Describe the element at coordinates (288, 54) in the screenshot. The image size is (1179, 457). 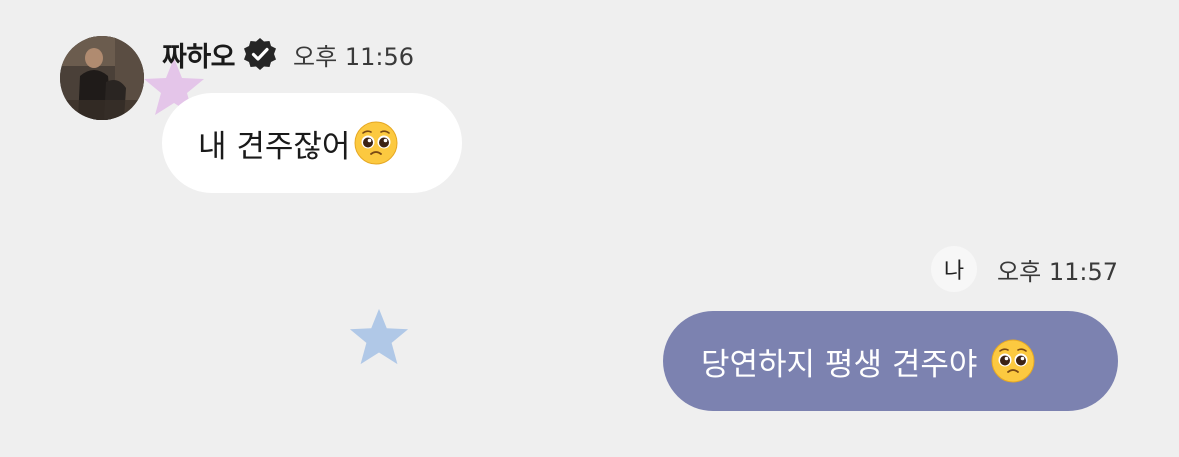
I see `incoming-header: 짜하오 오후 11:56` at that location.